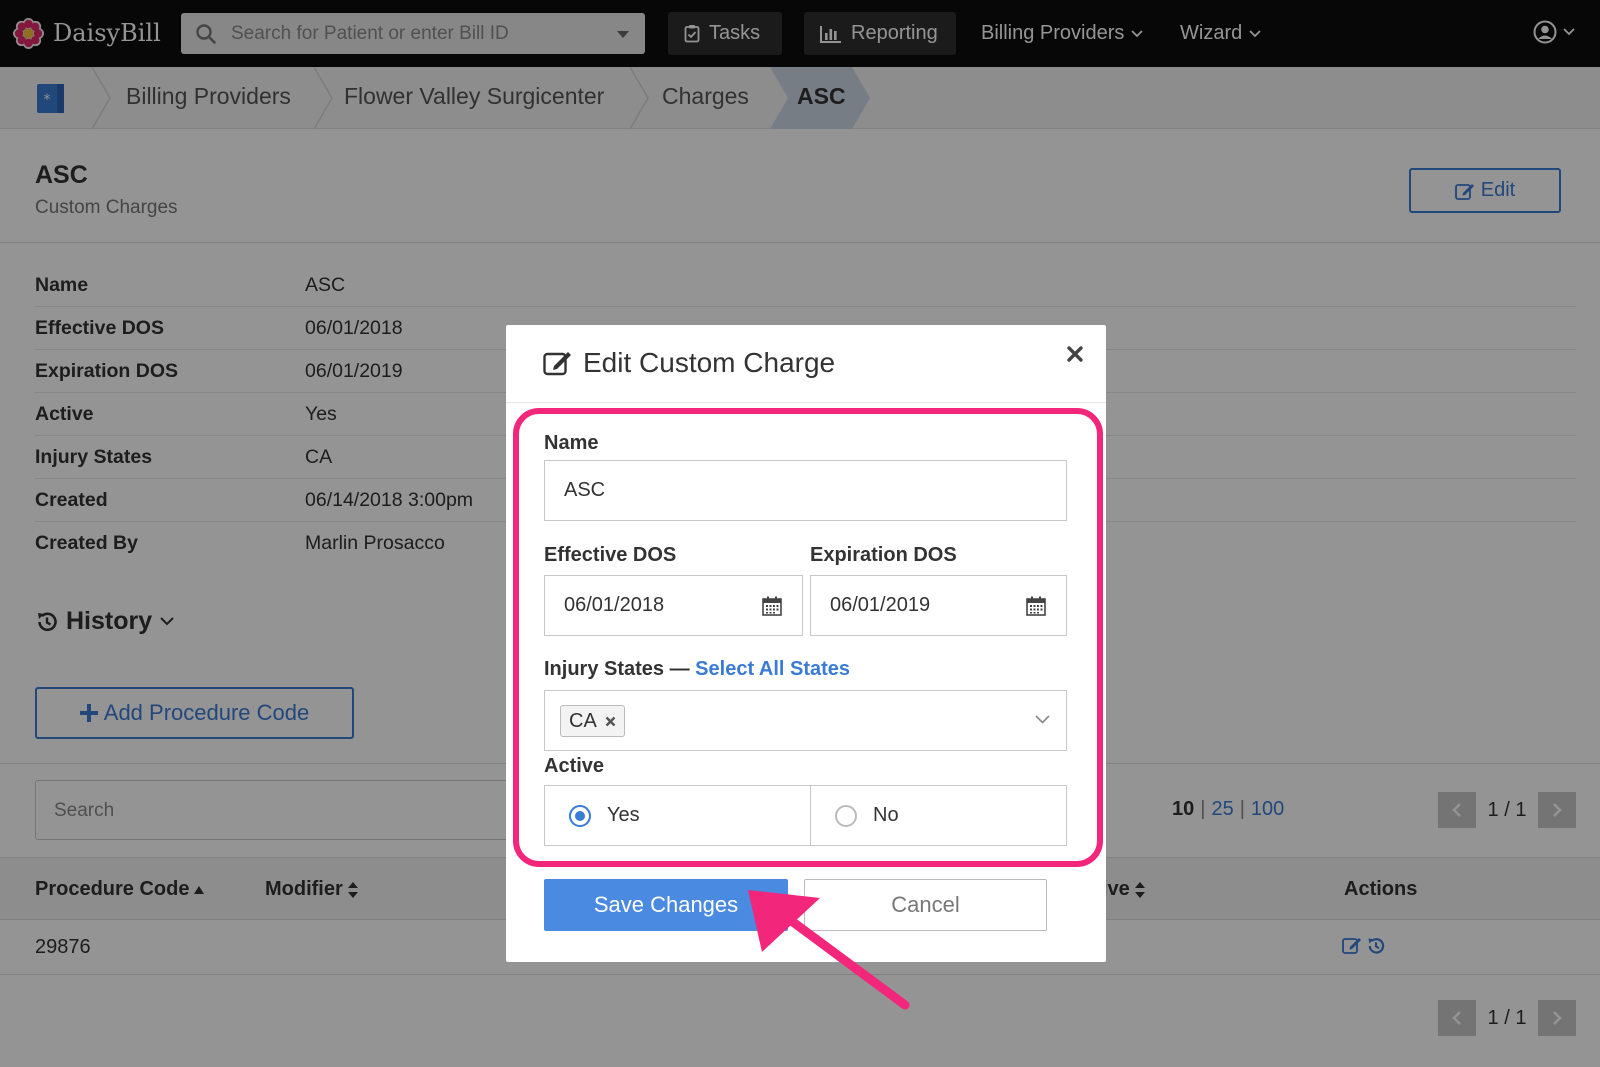 This screenshot has height=1067, width=1600. What do you see at coordinates (880, 605) in the screenshot?
I see `expiration-dos-value: 06/01/2019` at bounding box center [880, 605].